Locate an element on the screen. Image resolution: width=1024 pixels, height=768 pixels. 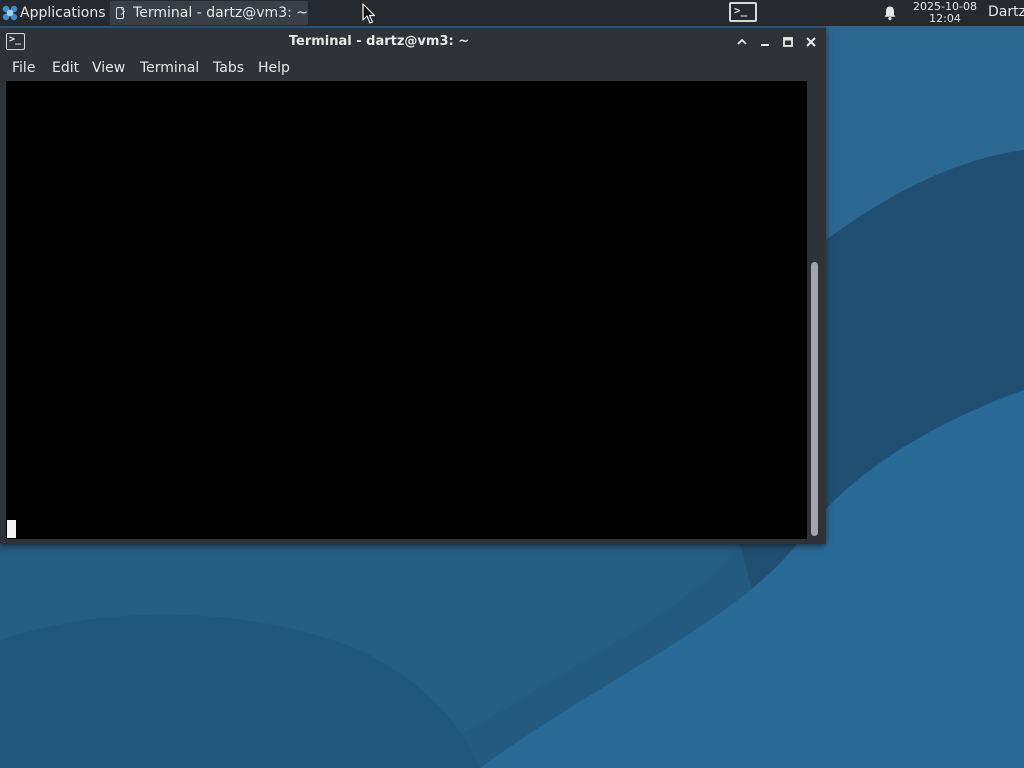
menu-tabs: Tabs is located at coordinates (228, 68).